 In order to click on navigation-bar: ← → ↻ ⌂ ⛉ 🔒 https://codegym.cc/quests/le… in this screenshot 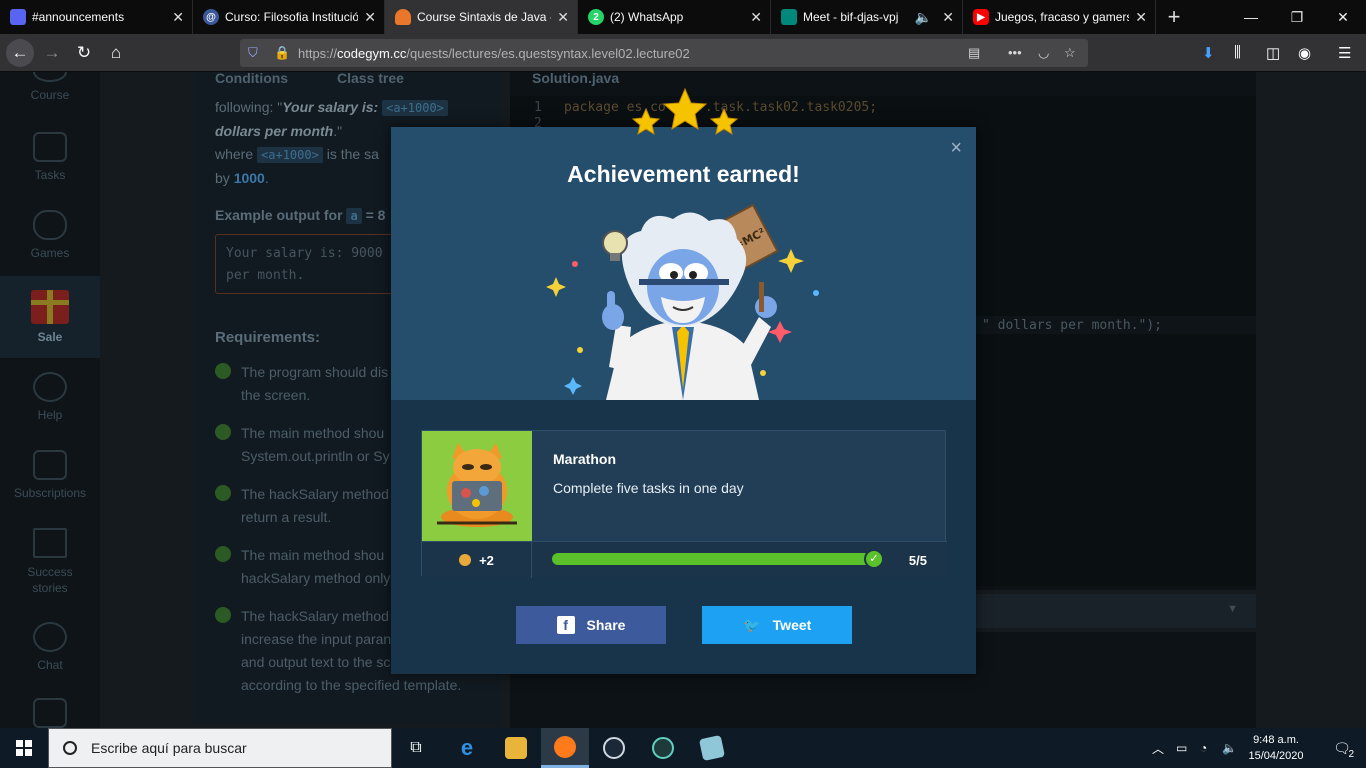, I will do `click(683, 53)`.